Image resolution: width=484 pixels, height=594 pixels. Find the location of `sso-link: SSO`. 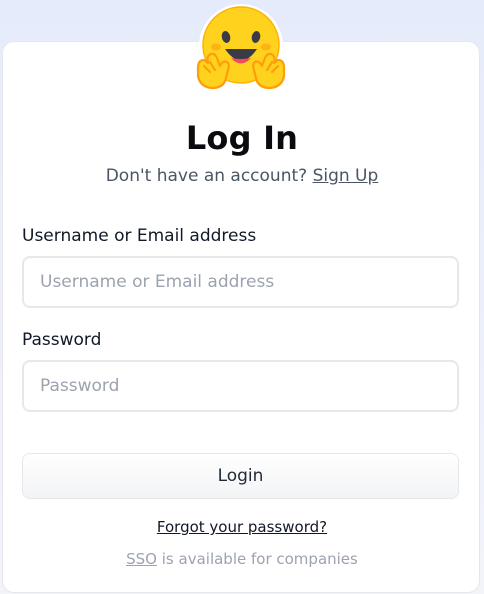

sso-link: SSO is located at coordinates (141, 559).